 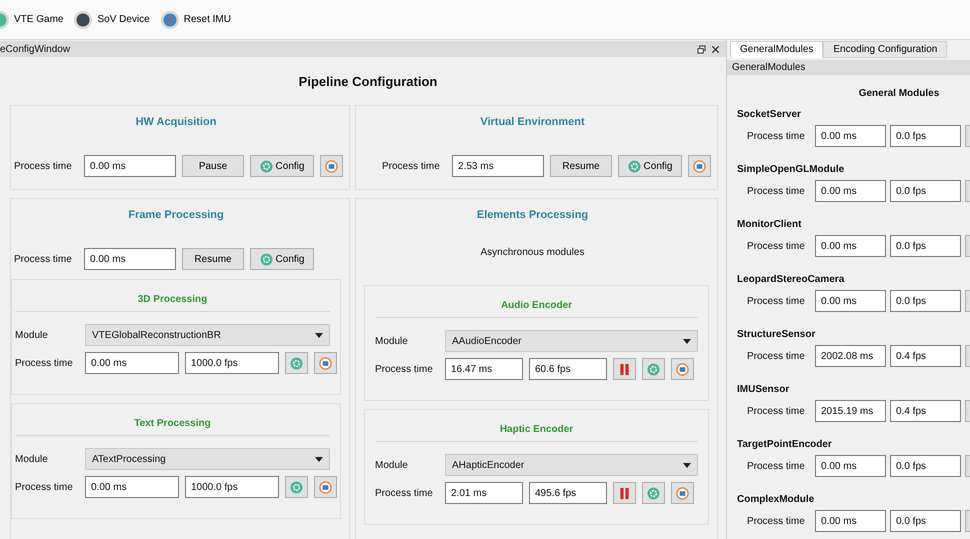 What do you see at coordinates (571, 465) in the screenshot?
I see `module-dropdown: AHapticEncoder` at bounding box center [571, 465].